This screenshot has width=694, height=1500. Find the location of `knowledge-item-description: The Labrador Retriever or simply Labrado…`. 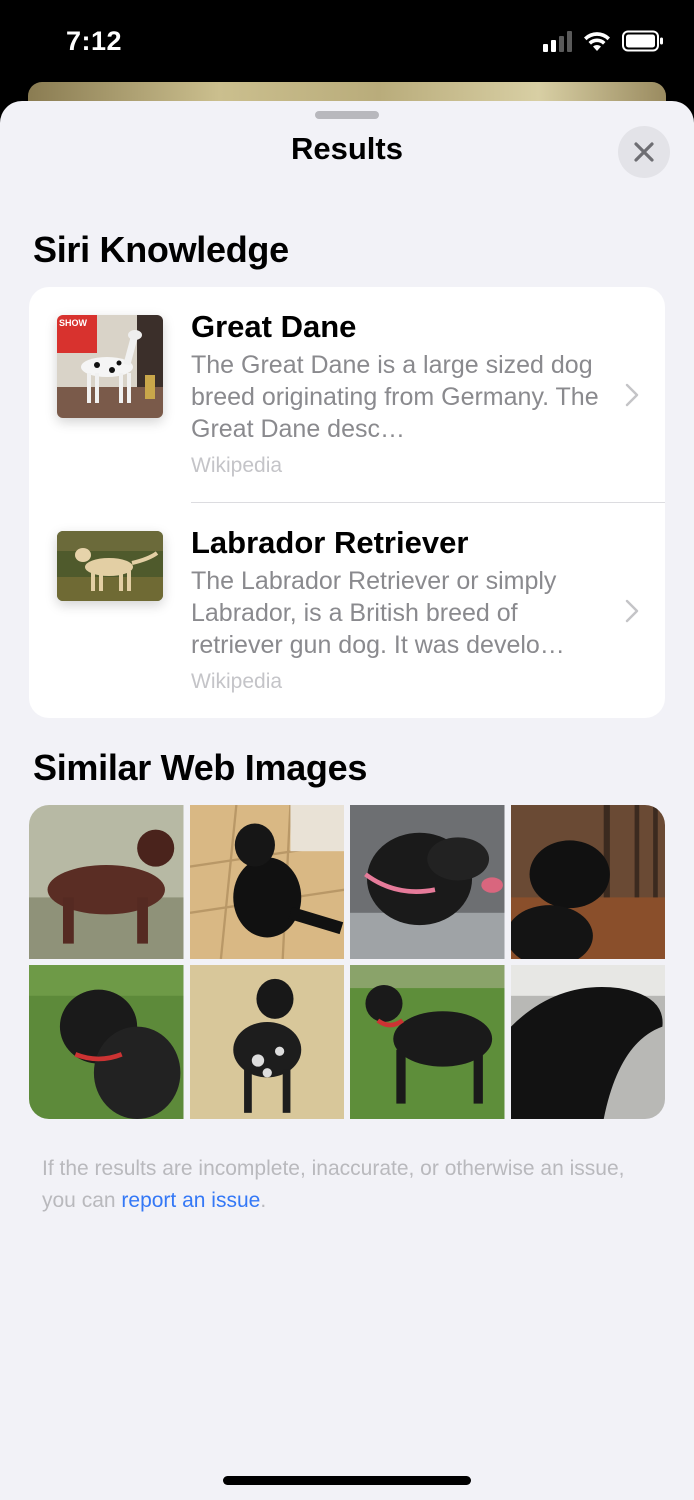

knowledge-item-description: The Labrador Retriever or simply Labrado… is located at coordinates (378, 613).